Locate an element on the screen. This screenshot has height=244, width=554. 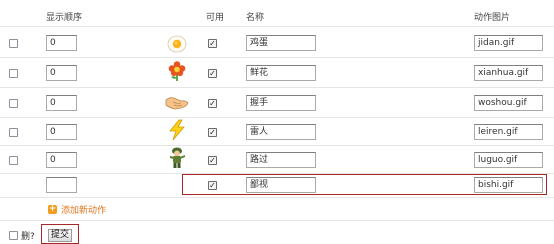
image-input: jidan.gif is located at coordinates (508, 43).